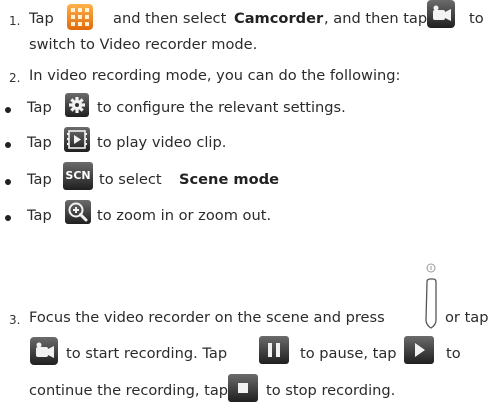 The width and height of the screenshot is (492, 419). Describe the element at coordinates (419, 350) in the screenshot. I see `play-icon` at that location.